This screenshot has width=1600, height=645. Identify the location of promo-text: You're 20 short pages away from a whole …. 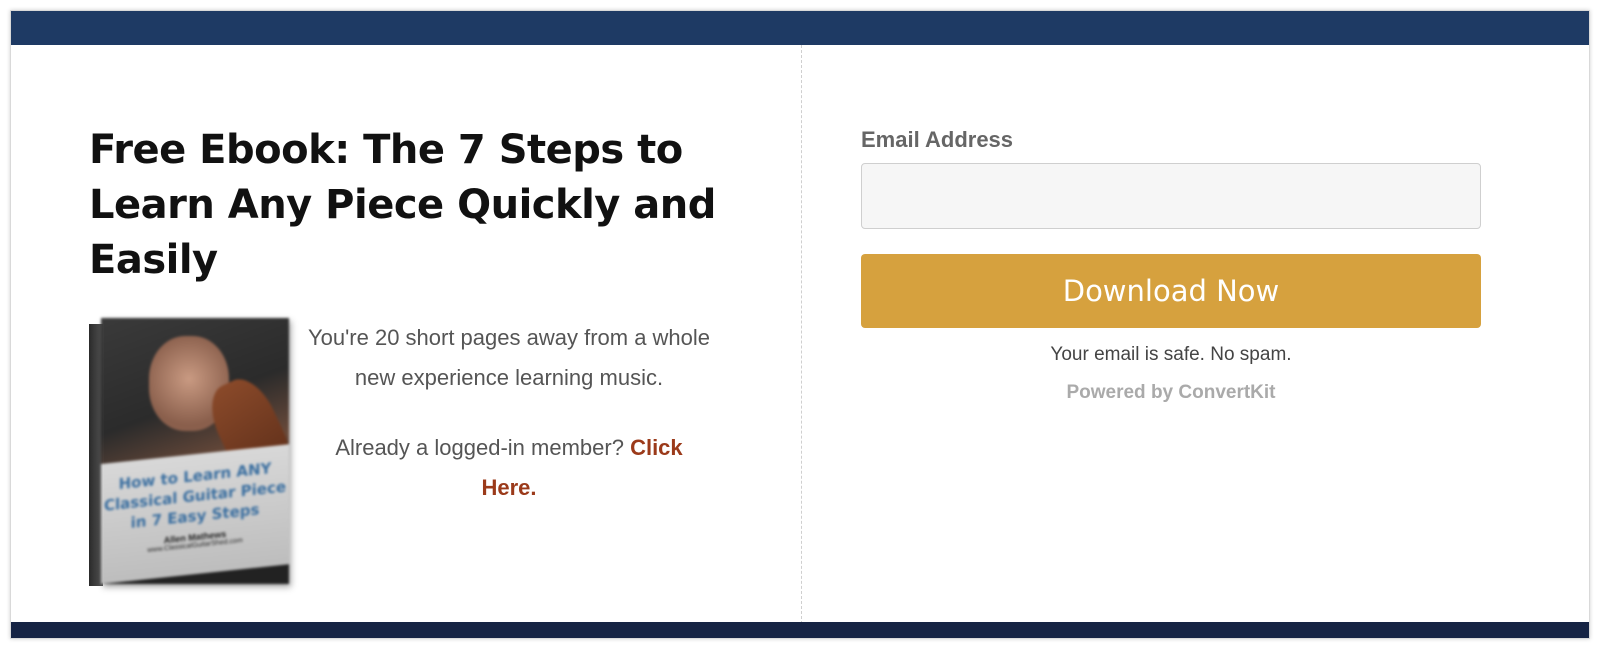
(509, 413).